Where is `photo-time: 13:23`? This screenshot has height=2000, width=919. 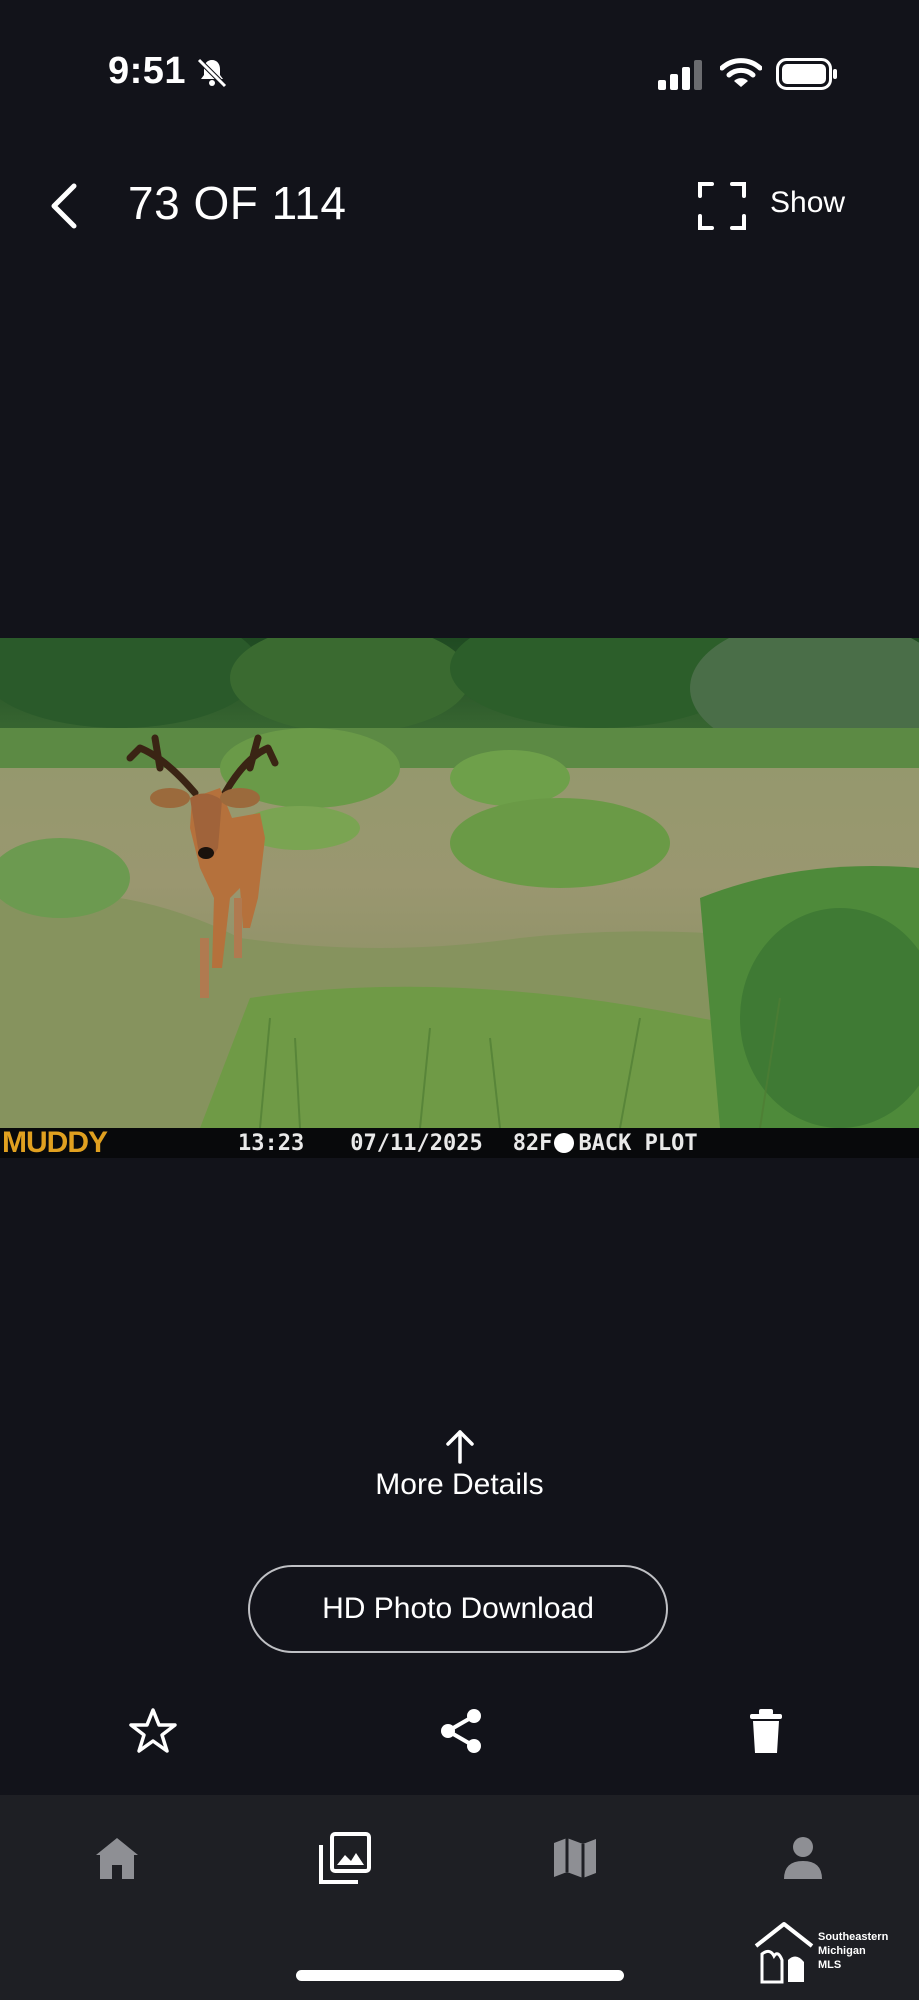 photo-time: 13:23 is located at coordinates (271, 1143).